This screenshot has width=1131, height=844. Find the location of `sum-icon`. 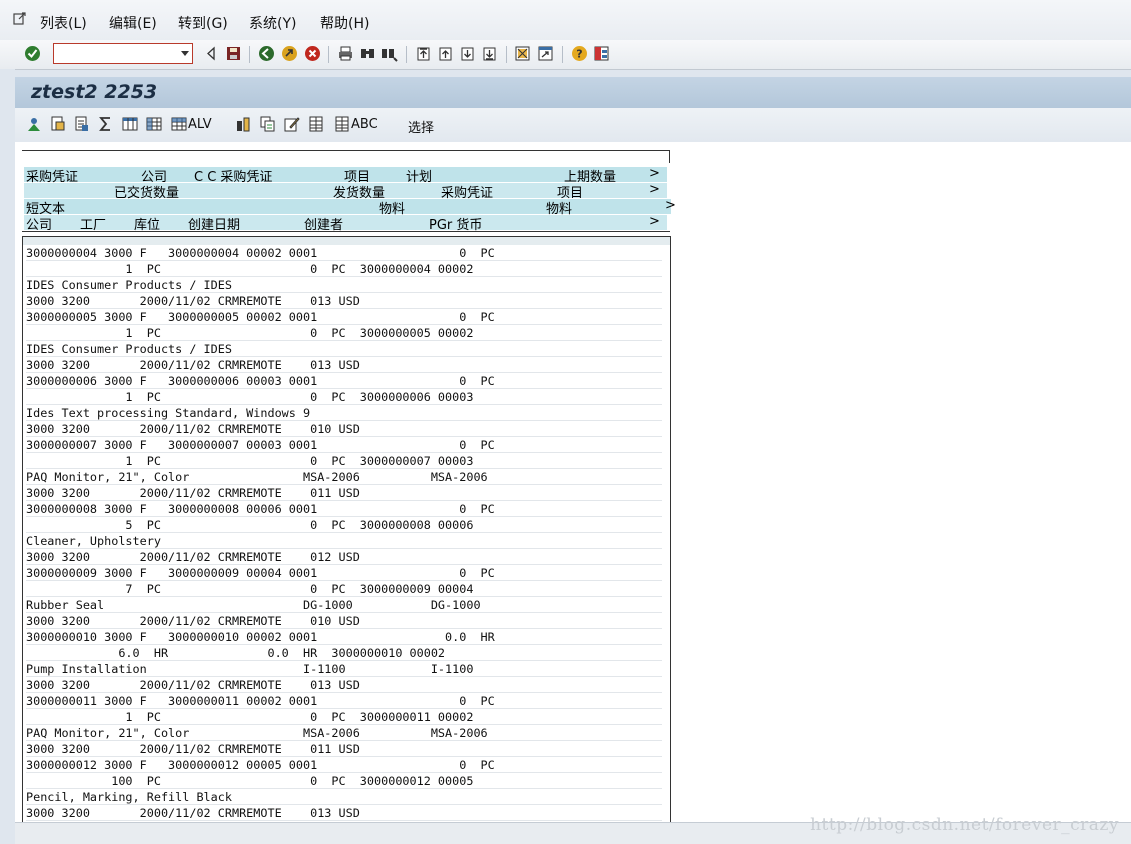

sum-icon is located at coordinates (106, 124).